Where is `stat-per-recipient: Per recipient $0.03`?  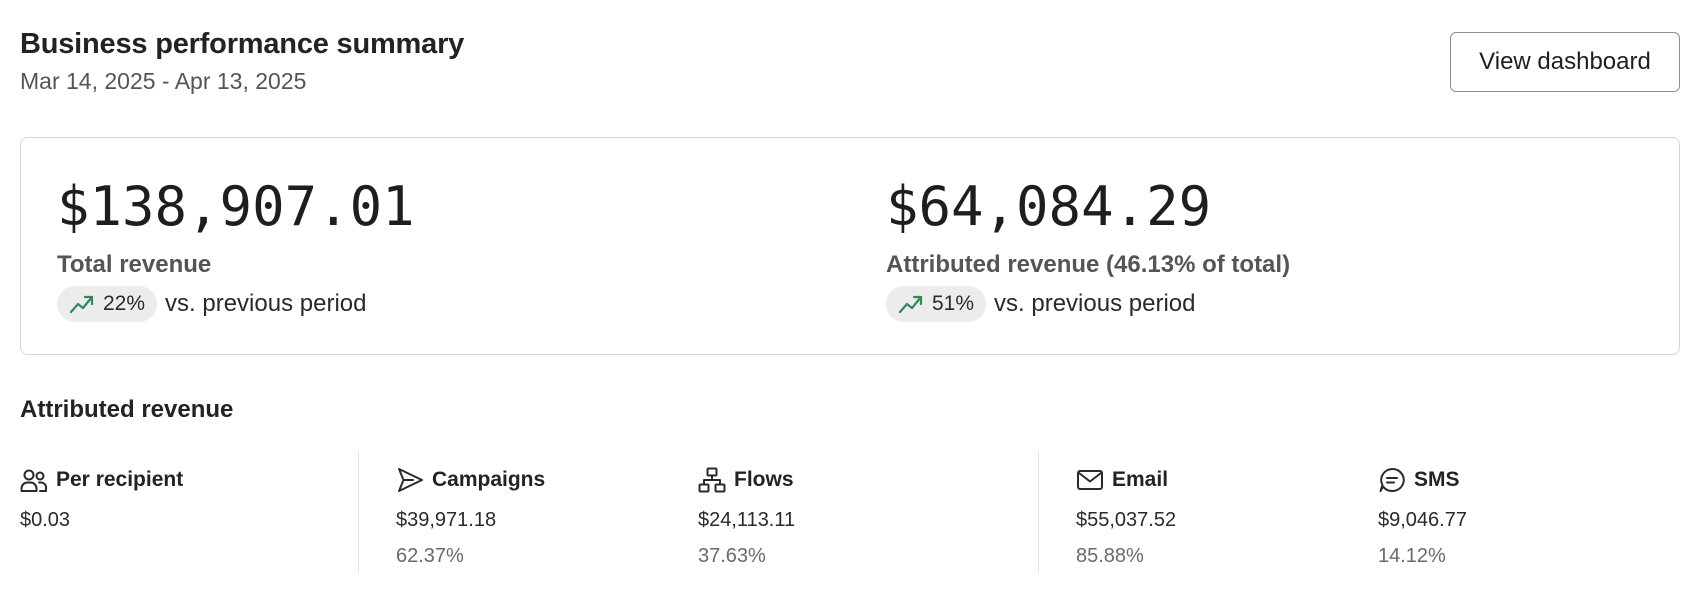
stat-per-recipient: Per recipient $0.03 is located at coordinates (101, 498).